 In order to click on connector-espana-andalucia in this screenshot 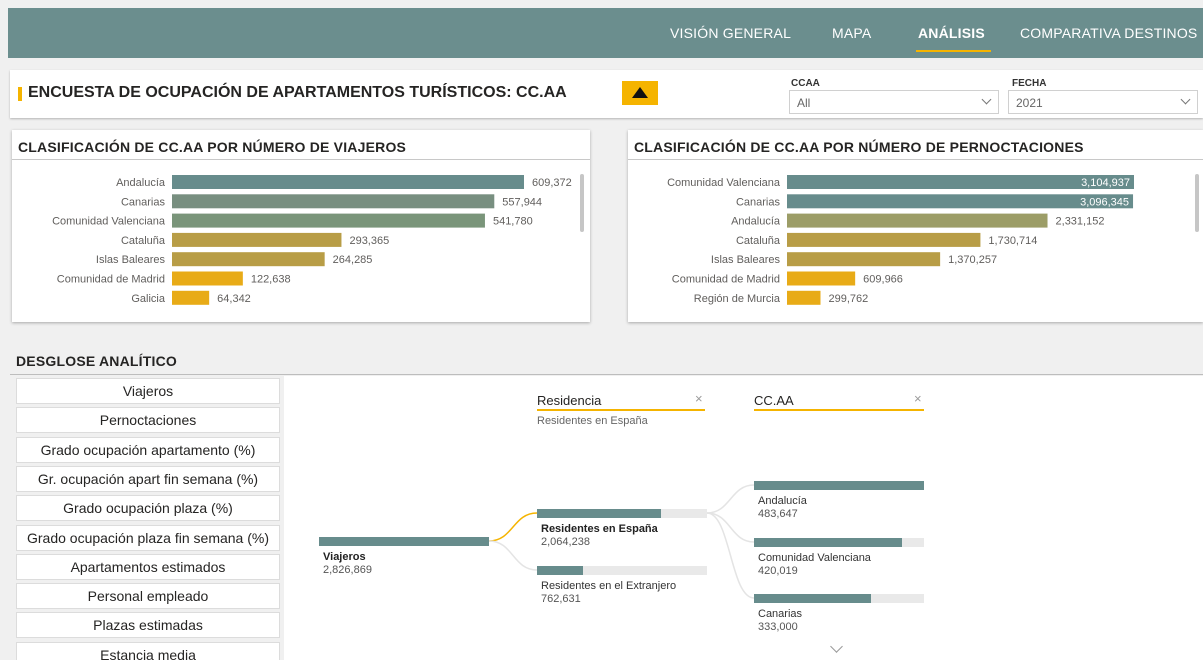, I will do `click(730, 499)`.